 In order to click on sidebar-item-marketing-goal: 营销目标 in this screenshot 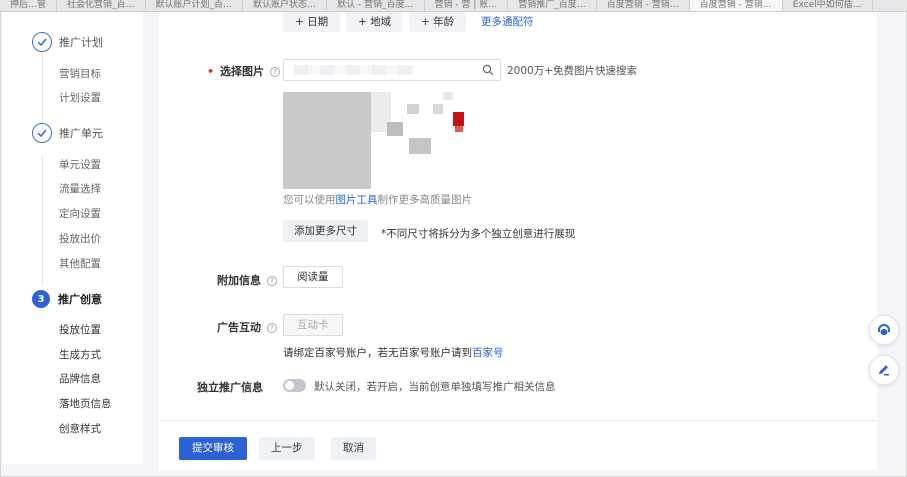, I will do `click(80, 73)`.